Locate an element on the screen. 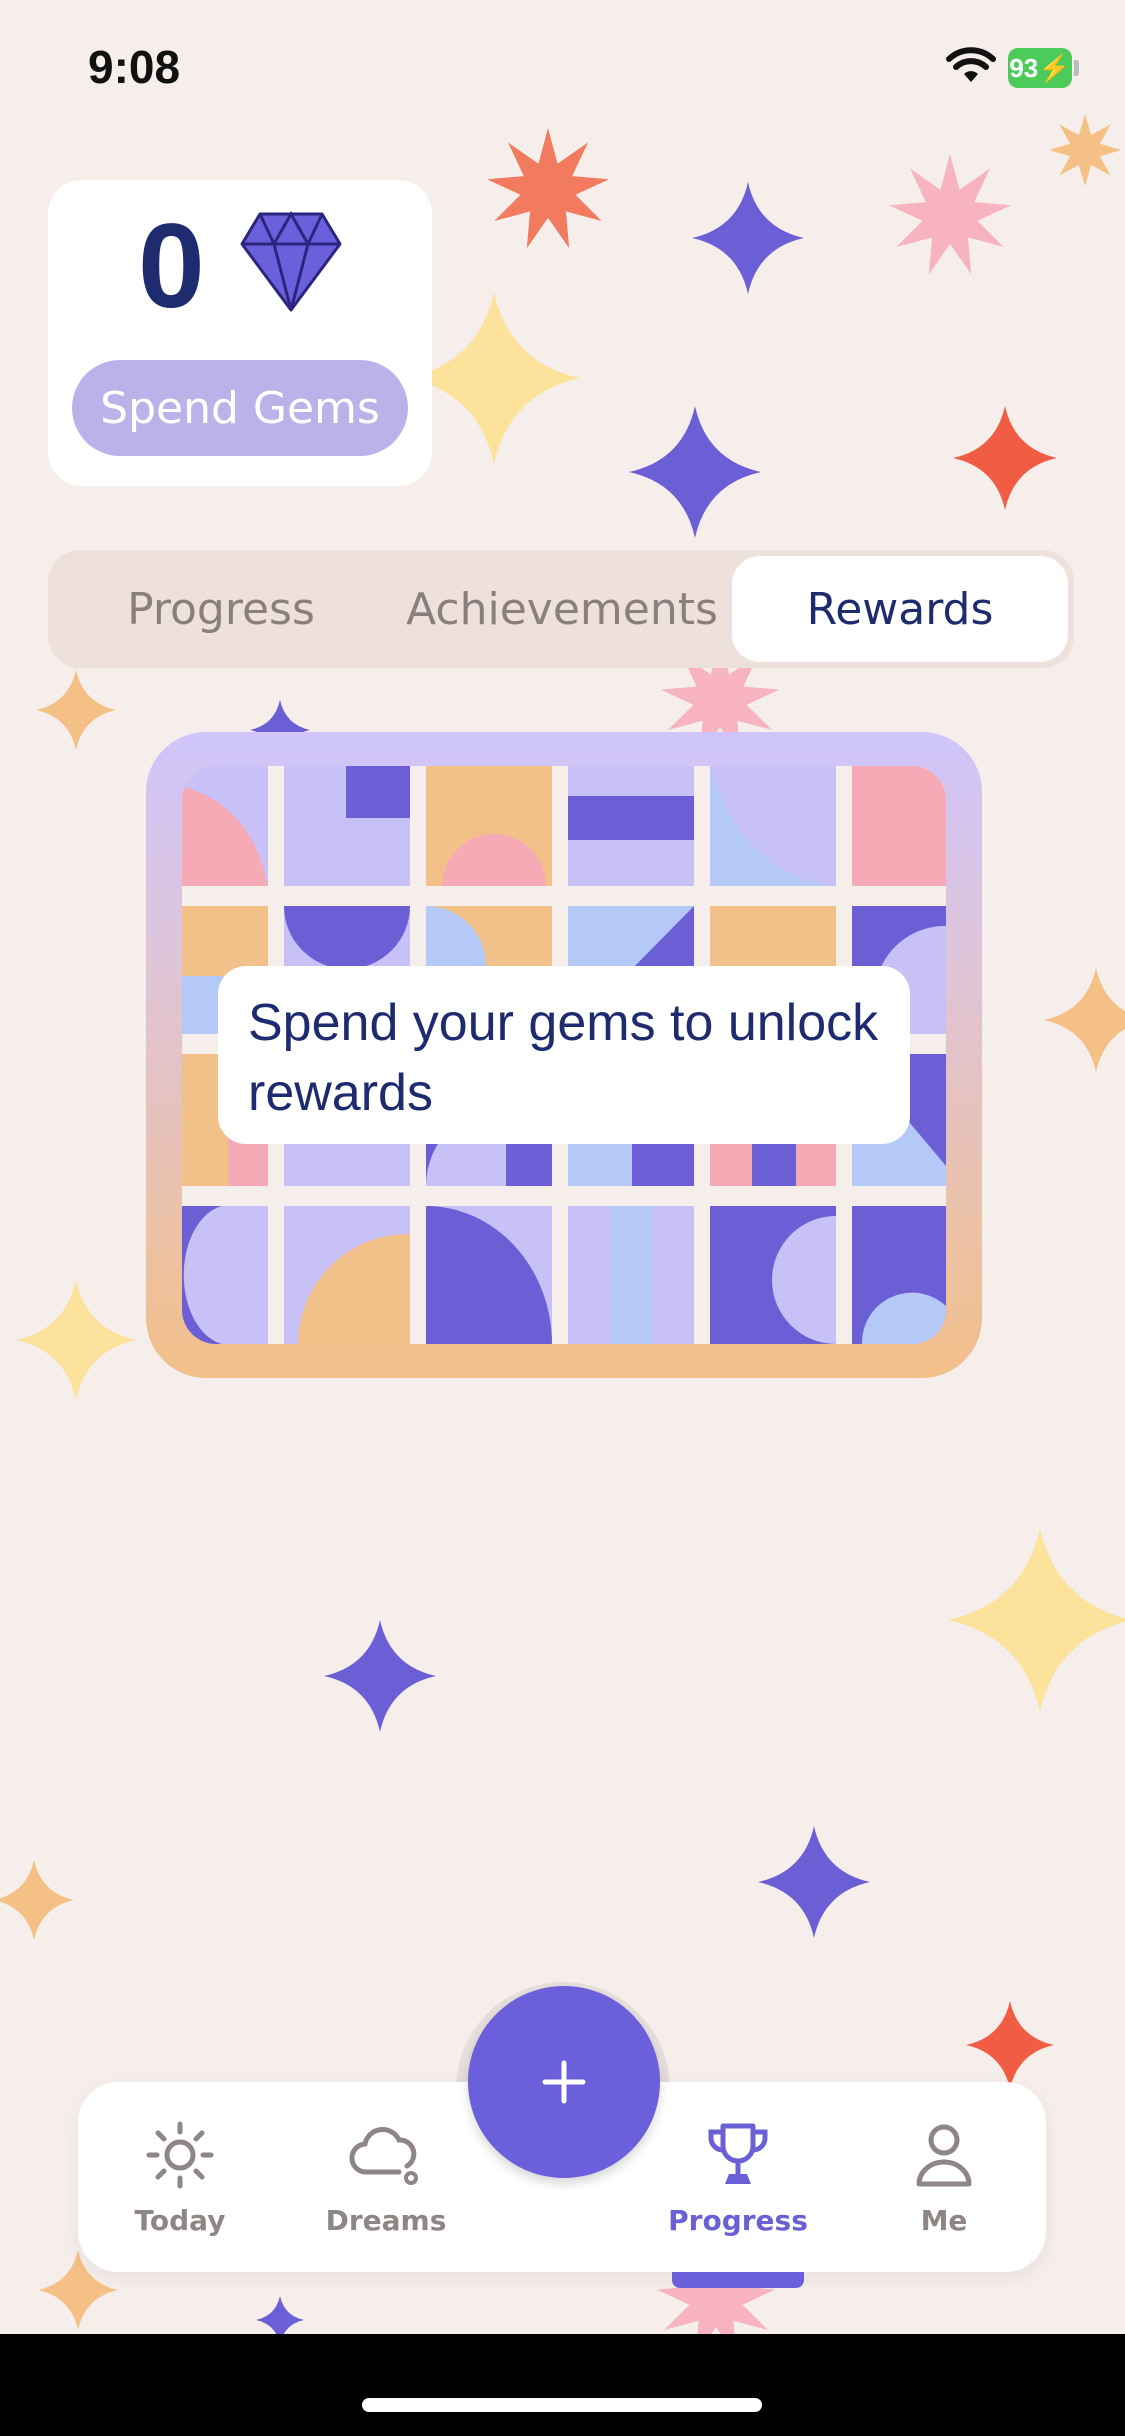 The height and width of the screenshot is (2436, 1125). battery-indicator: 93 ⚡ is located at coordinates (1040, 68).